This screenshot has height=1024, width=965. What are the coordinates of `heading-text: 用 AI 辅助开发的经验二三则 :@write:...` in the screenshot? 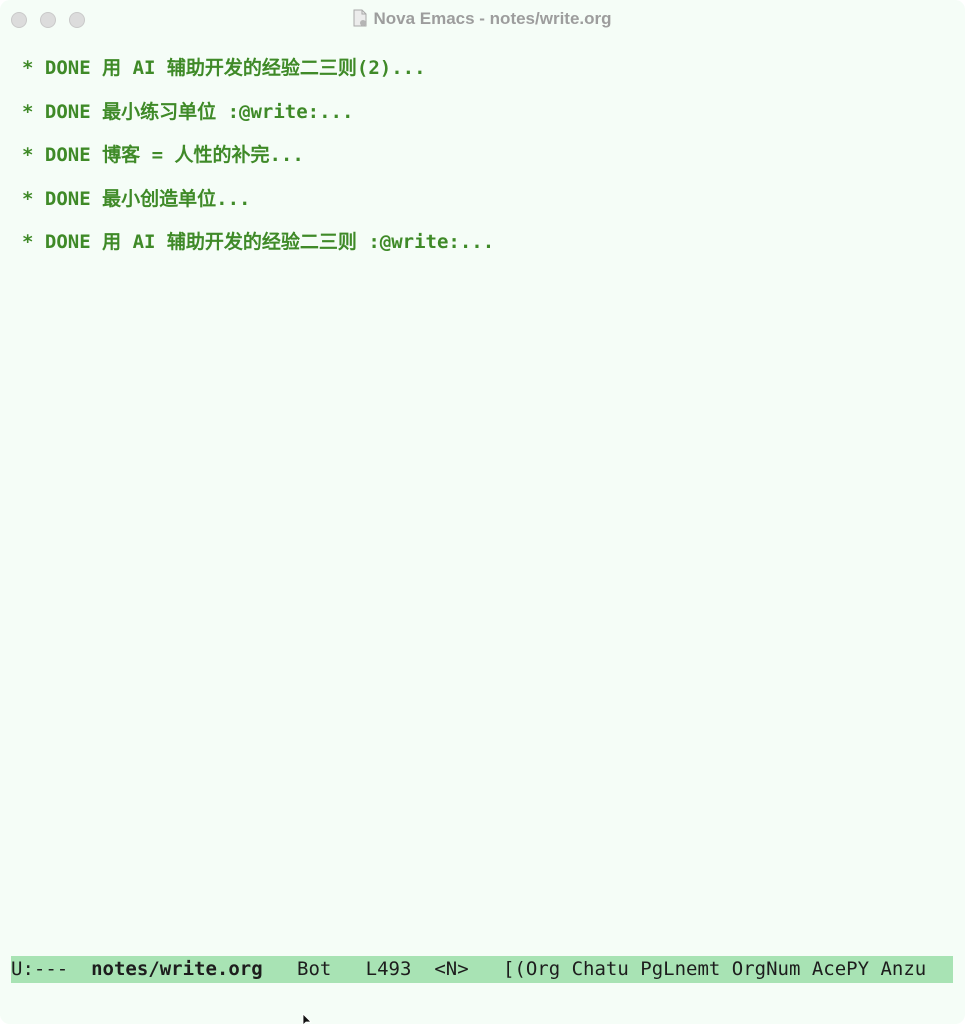 It's located at (298, 242).